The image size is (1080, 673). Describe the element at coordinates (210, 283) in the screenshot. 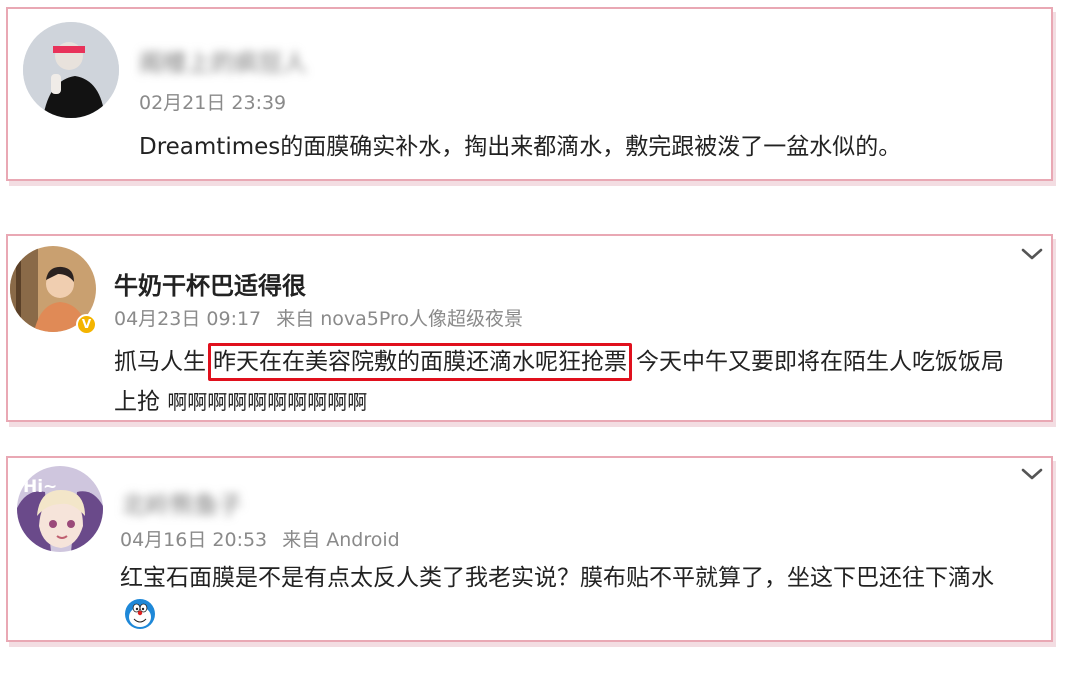

I see `username: 牛奶干杯巴适得很` at that location.